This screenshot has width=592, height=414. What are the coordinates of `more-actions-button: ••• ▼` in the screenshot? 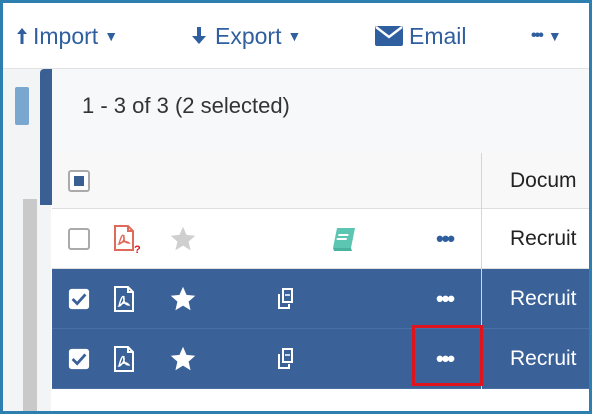 It's located at (546, 36).